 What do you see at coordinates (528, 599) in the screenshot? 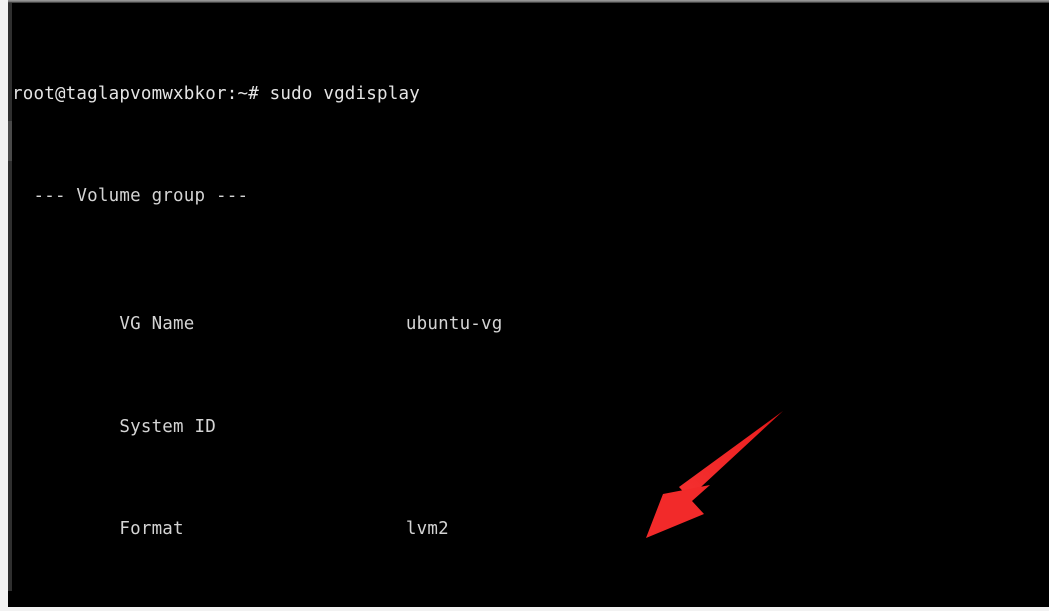
I see `terminal-bottom-edge` at bounding box center [528, 599].